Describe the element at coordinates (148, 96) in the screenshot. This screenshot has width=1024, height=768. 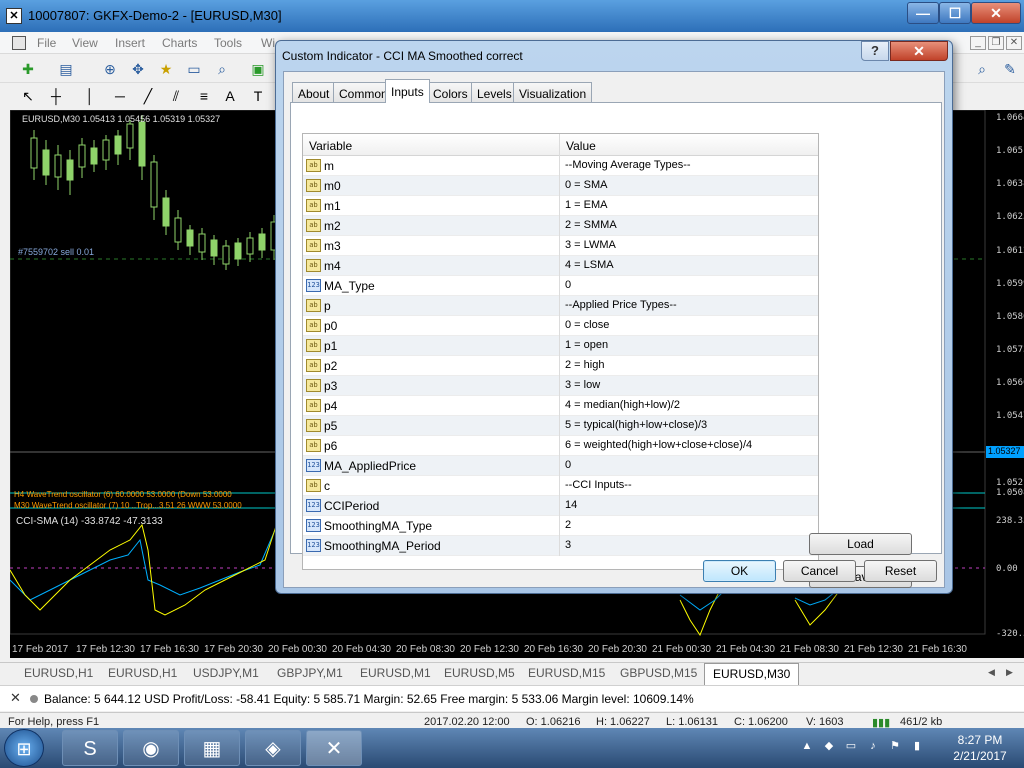
I see `trendline-icon: ╱` at that location.